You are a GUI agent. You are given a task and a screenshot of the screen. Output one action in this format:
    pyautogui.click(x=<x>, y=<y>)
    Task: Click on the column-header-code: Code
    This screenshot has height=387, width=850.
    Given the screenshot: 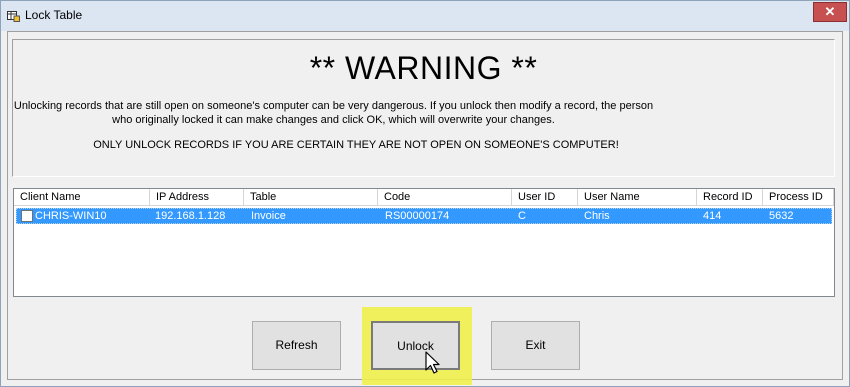 What is the action you would take?
    pyautogui.click(x=445, y=197)
    